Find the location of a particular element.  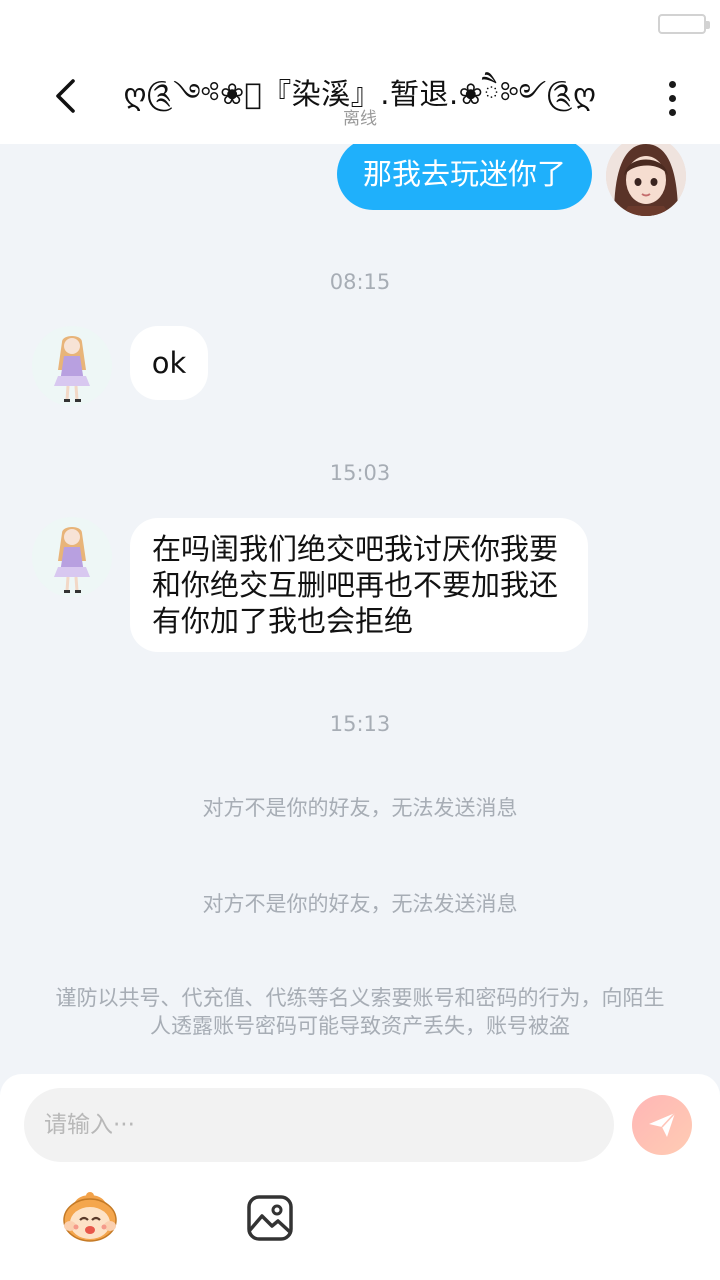

incoming-message: ok is located at coordinates (169, 363).